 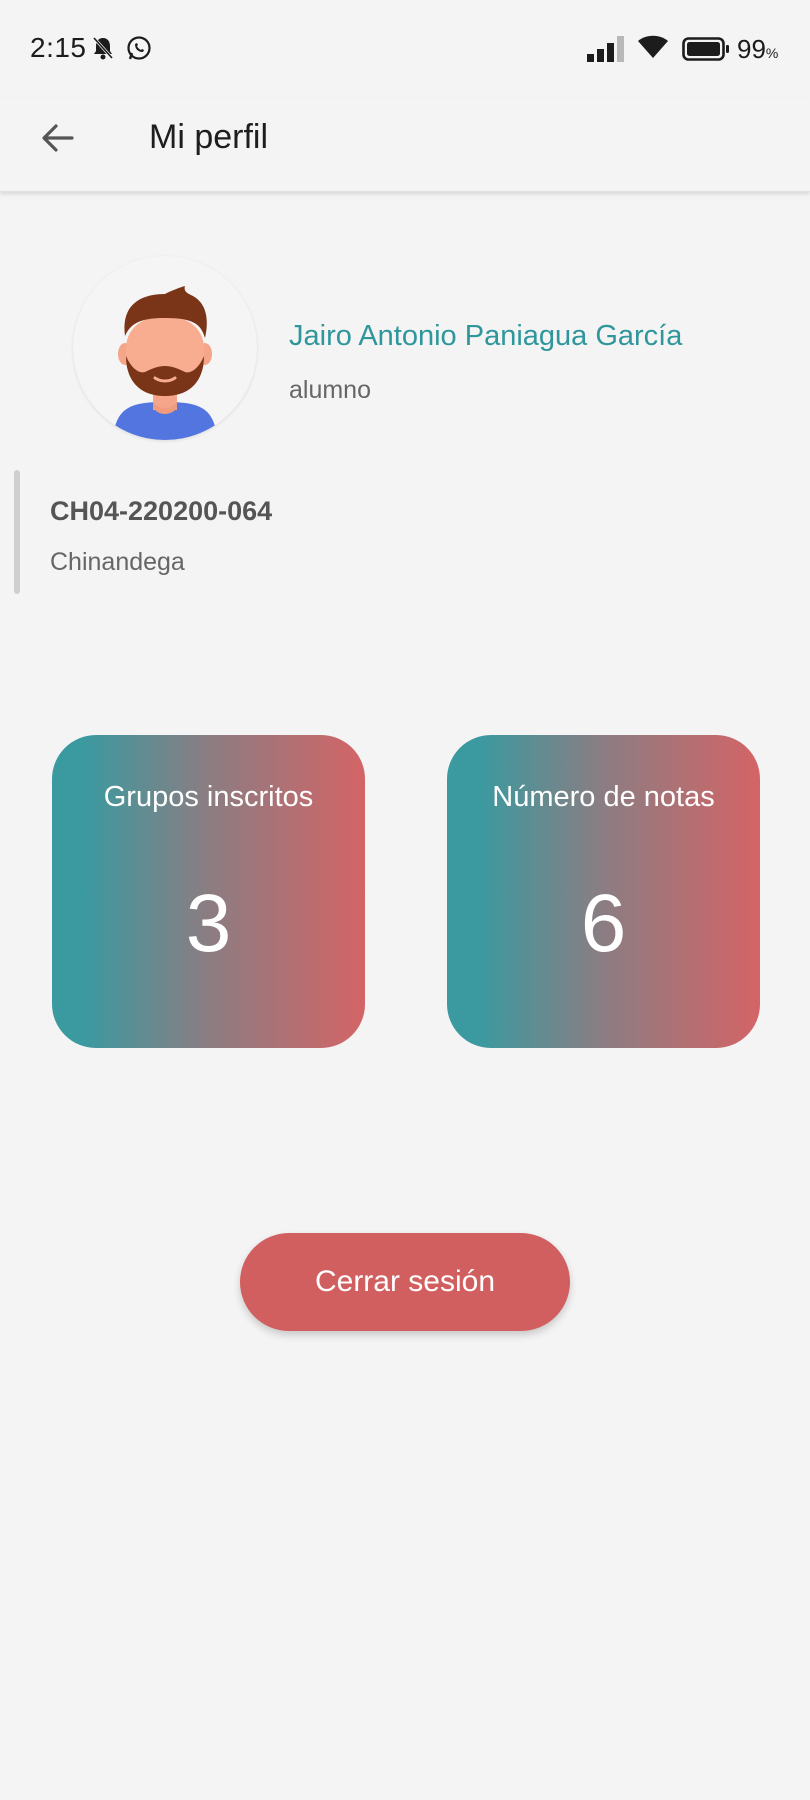 I want to click on whatsapp-icon, so click(x=139, y=50).